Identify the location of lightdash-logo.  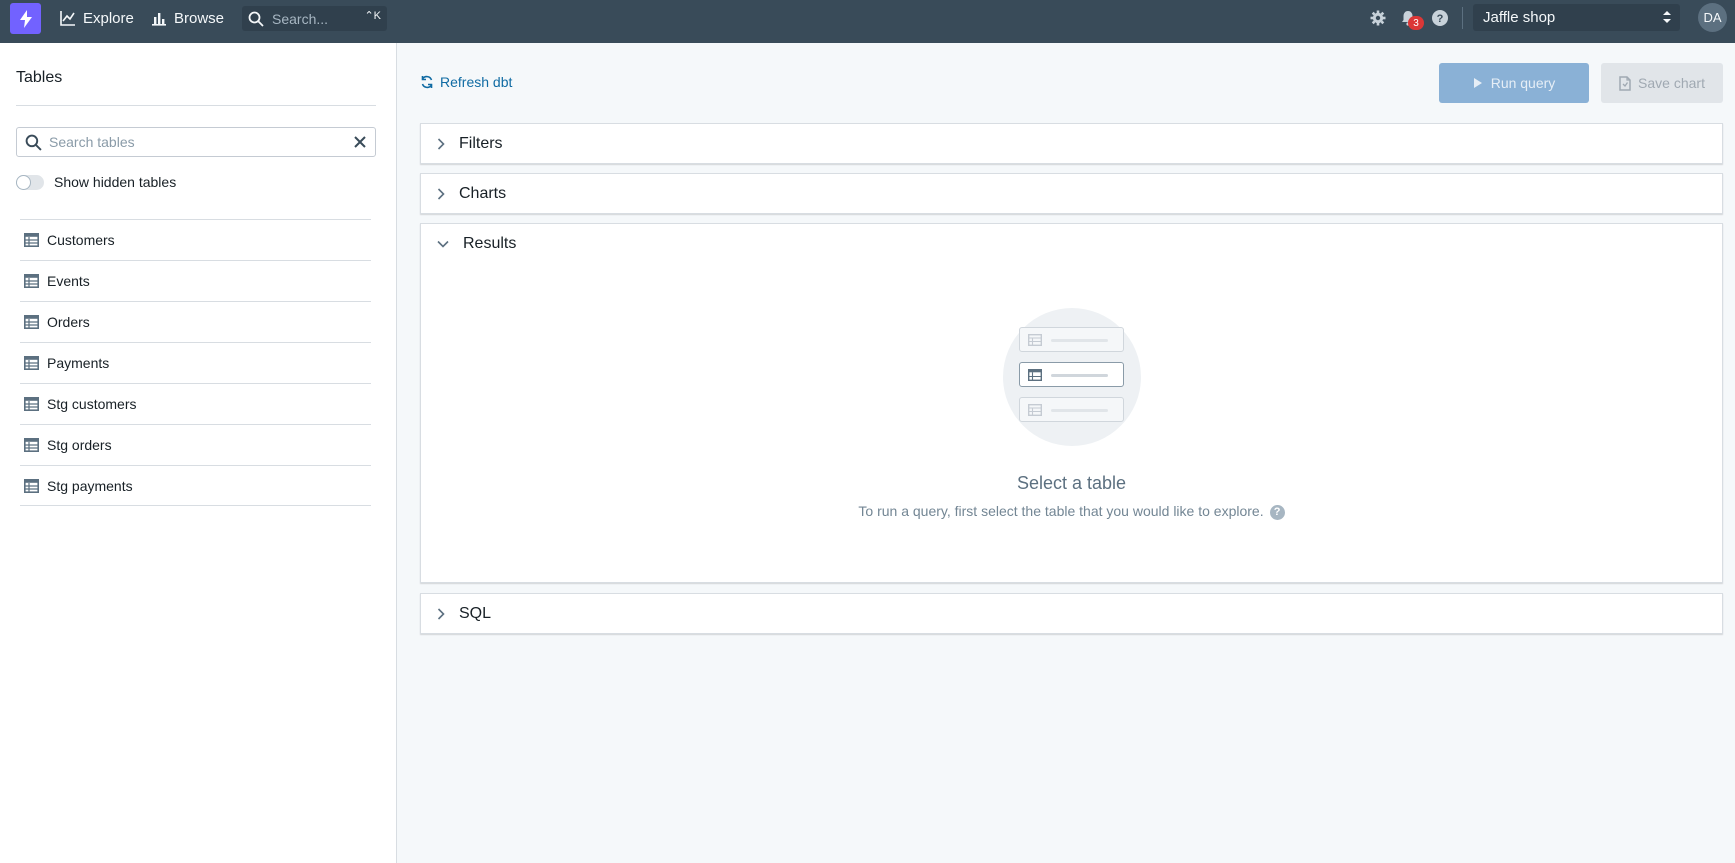
(25, 18).